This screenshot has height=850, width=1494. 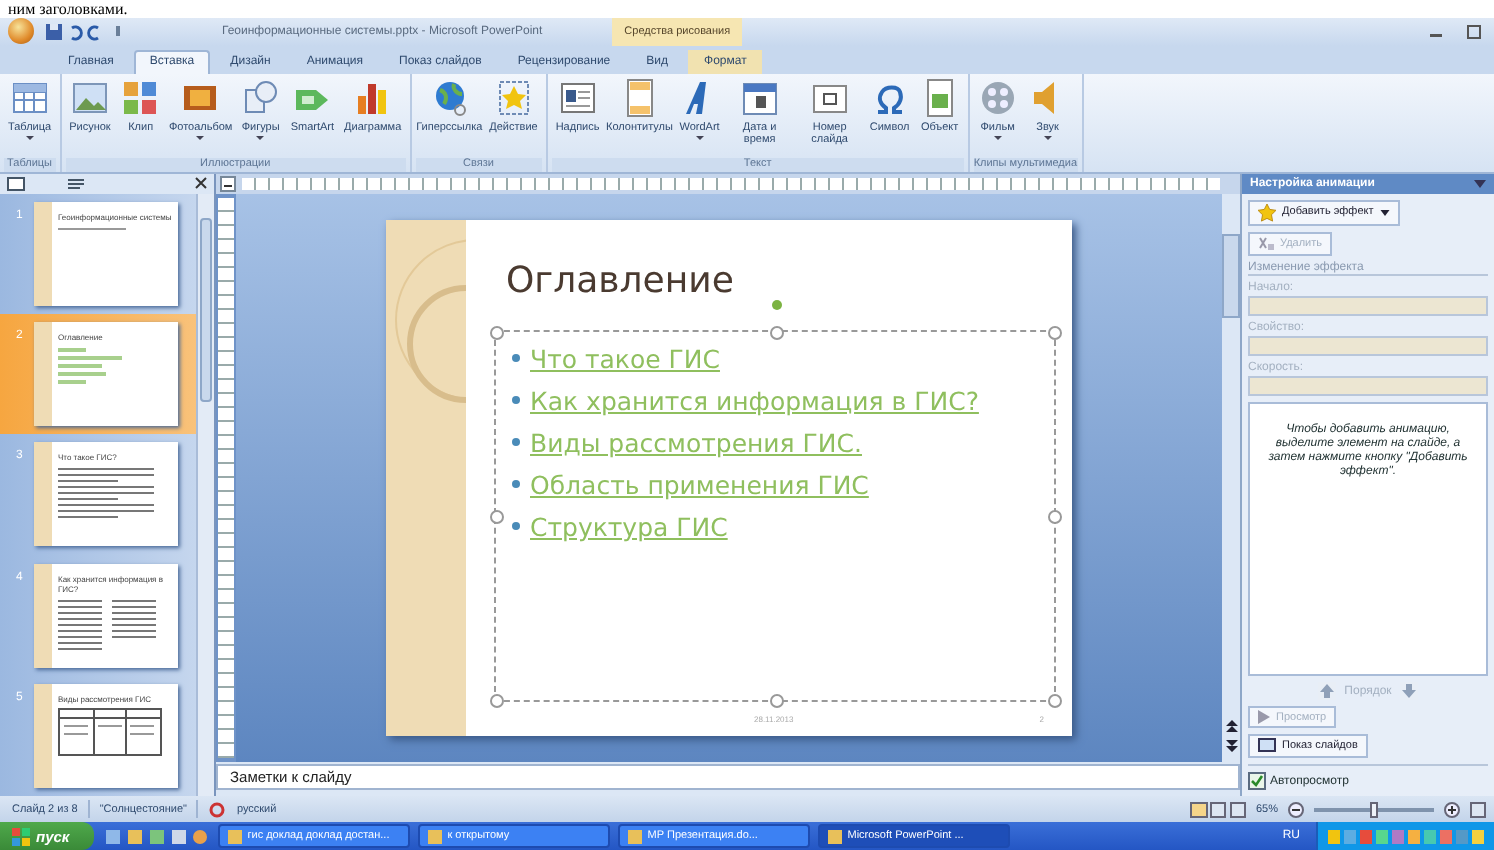 What do you see at coordinates (1266, 243) in the screenshot?
I see `remove-effect-icon` at bounding box center [1266, 243].